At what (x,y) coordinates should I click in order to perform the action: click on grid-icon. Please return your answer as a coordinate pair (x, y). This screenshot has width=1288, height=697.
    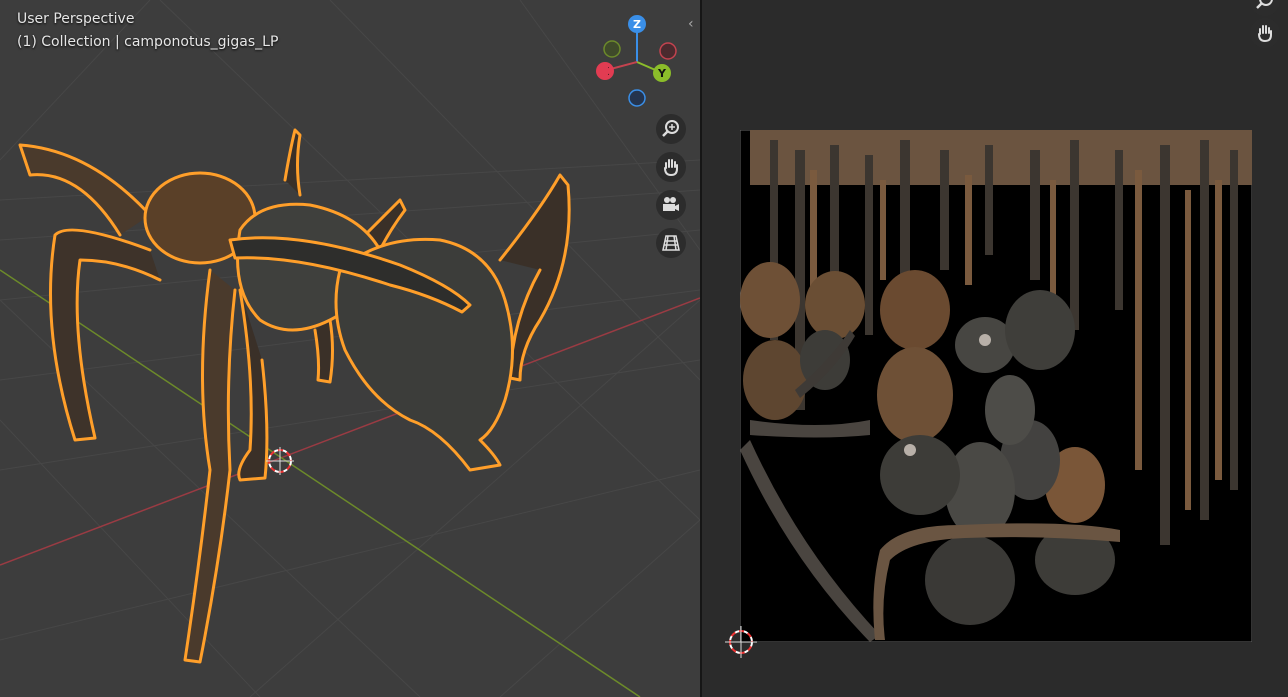
    Looking at the image, I should click on (671, 243).